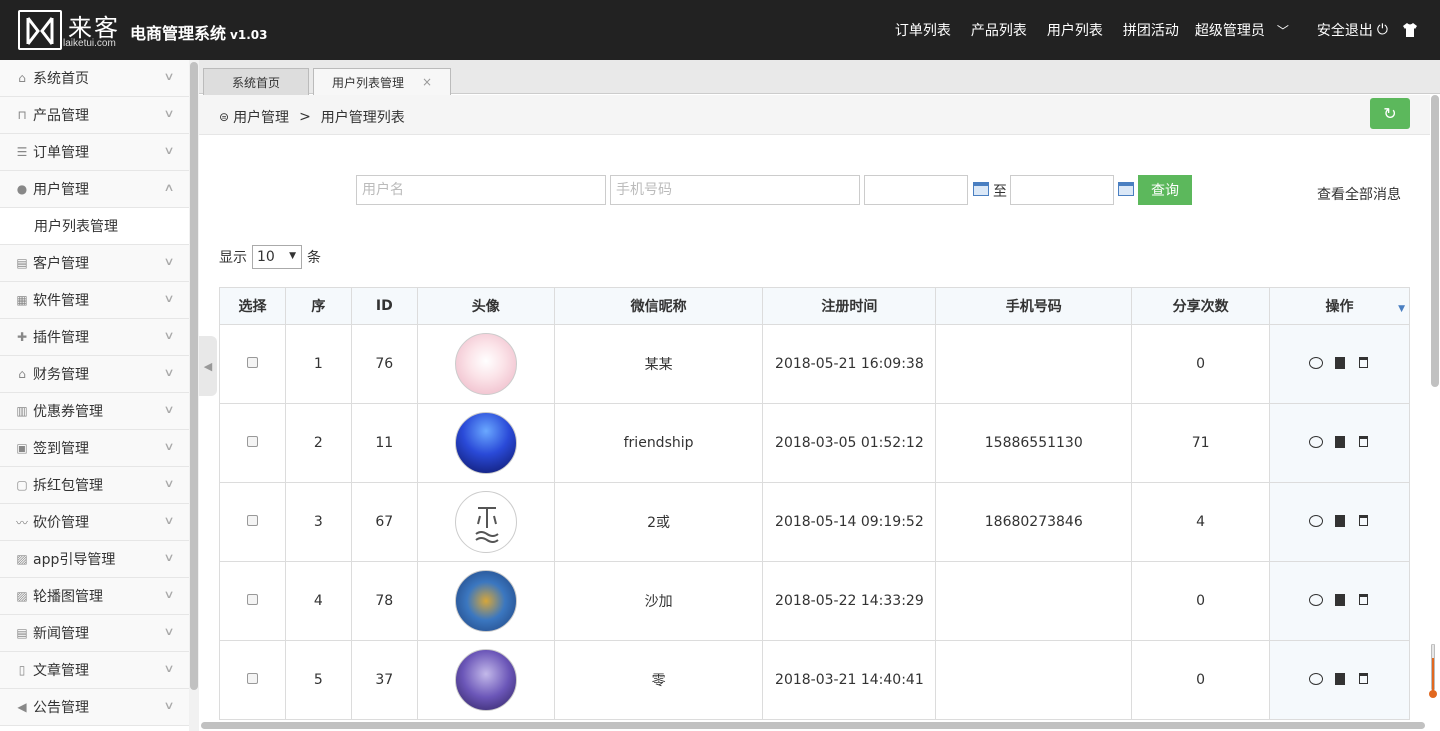 The image size is (1440, 731). What do you see at coordinates (261, 117) in the screenshot?
I see `breadcrumb-root: 用户管理` at bounding box center [261, 117].